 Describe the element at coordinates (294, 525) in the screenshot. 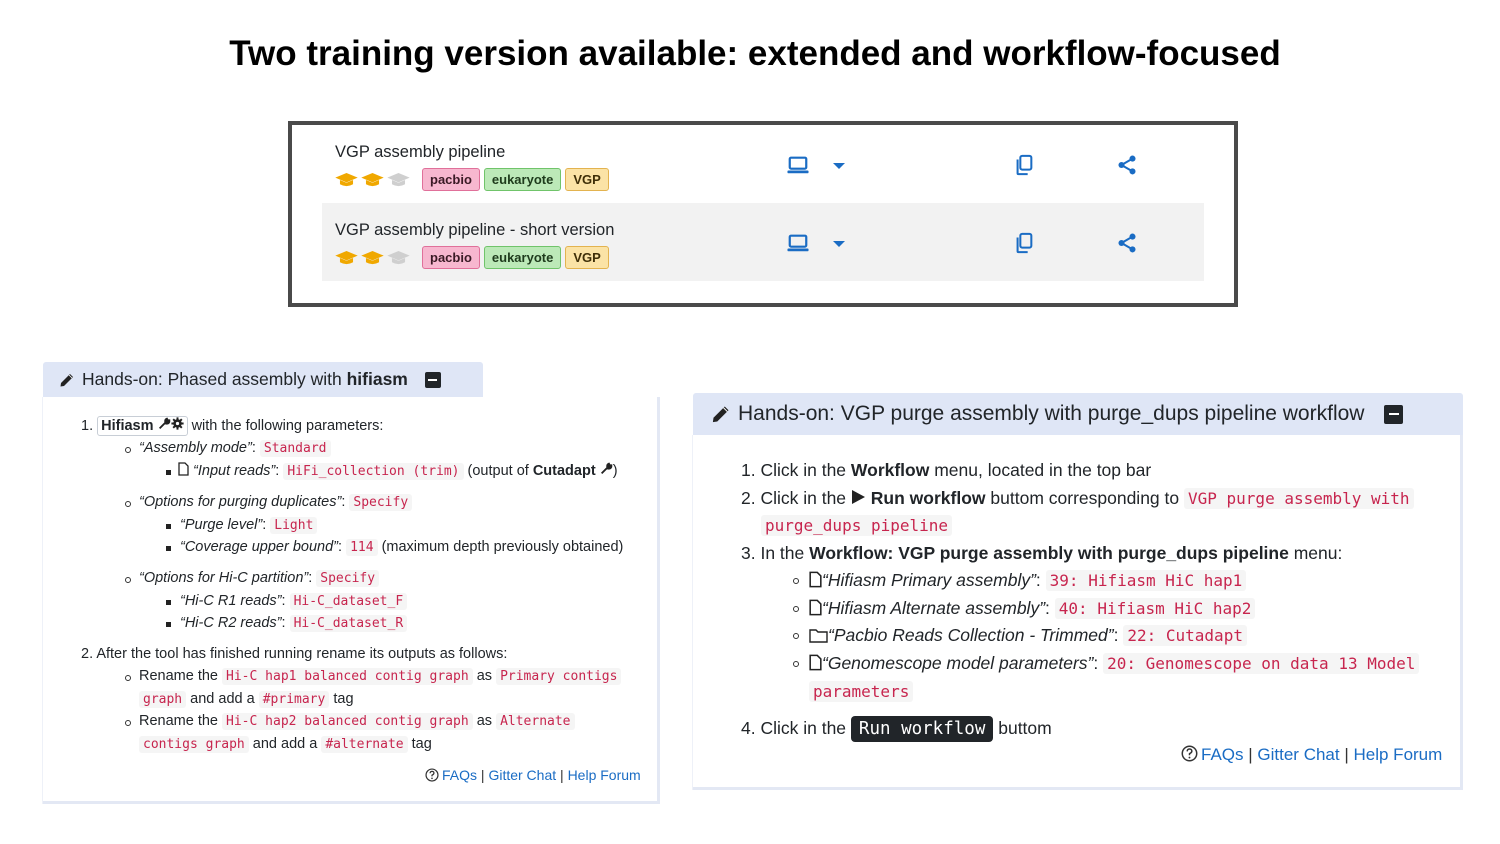

I see `param-value: Light` at that location.